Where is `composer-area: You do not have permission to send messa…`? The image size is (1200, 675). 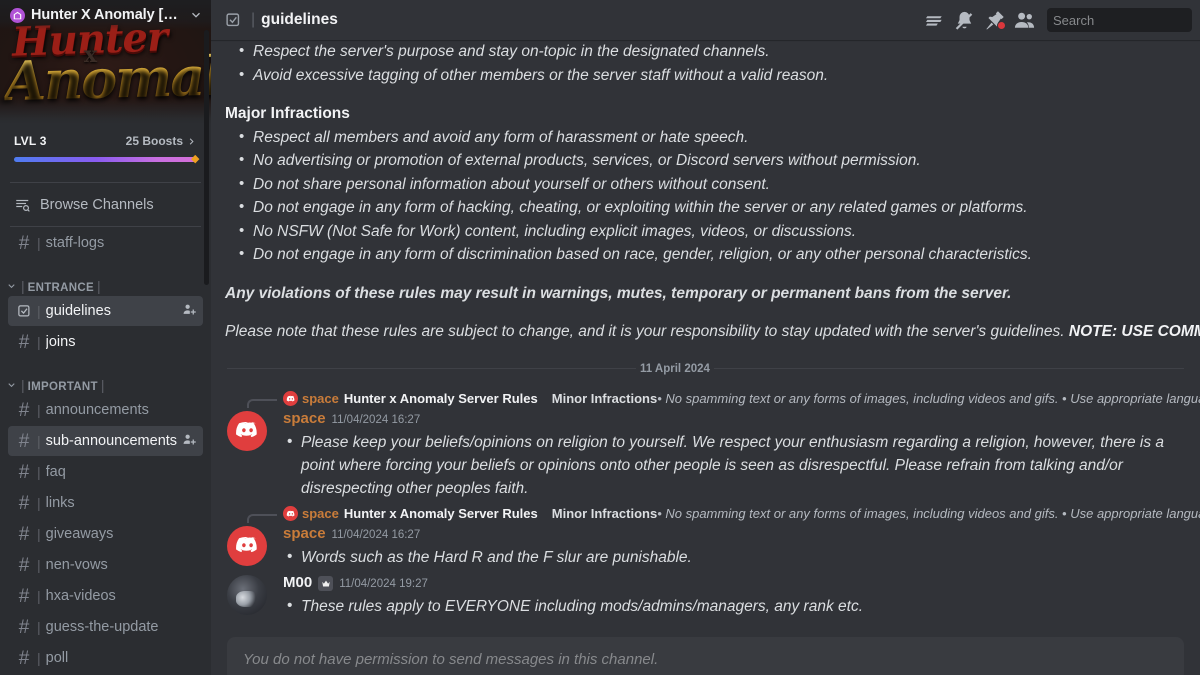 composer-area: You do not have permission to send messa… is located at coordinates (705, 656).